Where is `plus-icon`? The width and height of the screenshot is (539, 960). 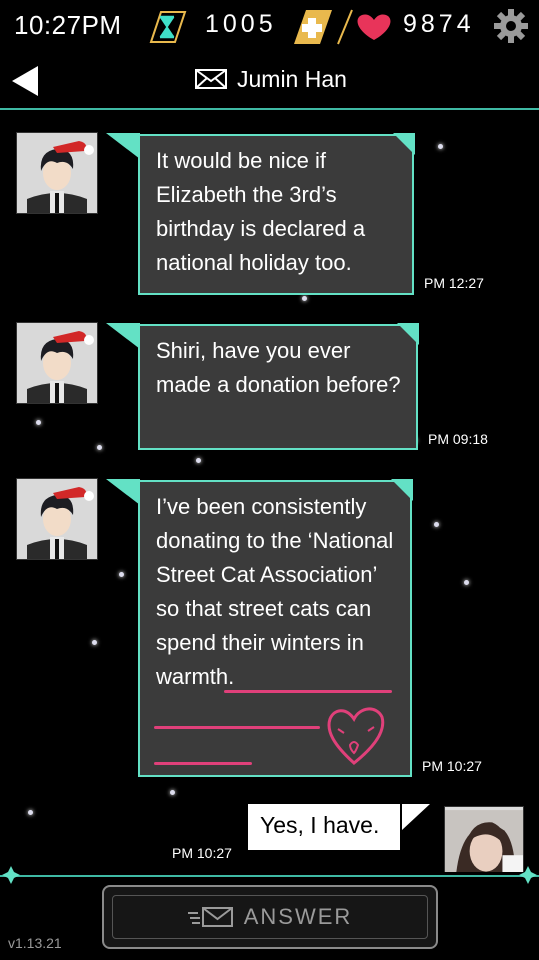
plus-icon is located at coordinates (310, 27).